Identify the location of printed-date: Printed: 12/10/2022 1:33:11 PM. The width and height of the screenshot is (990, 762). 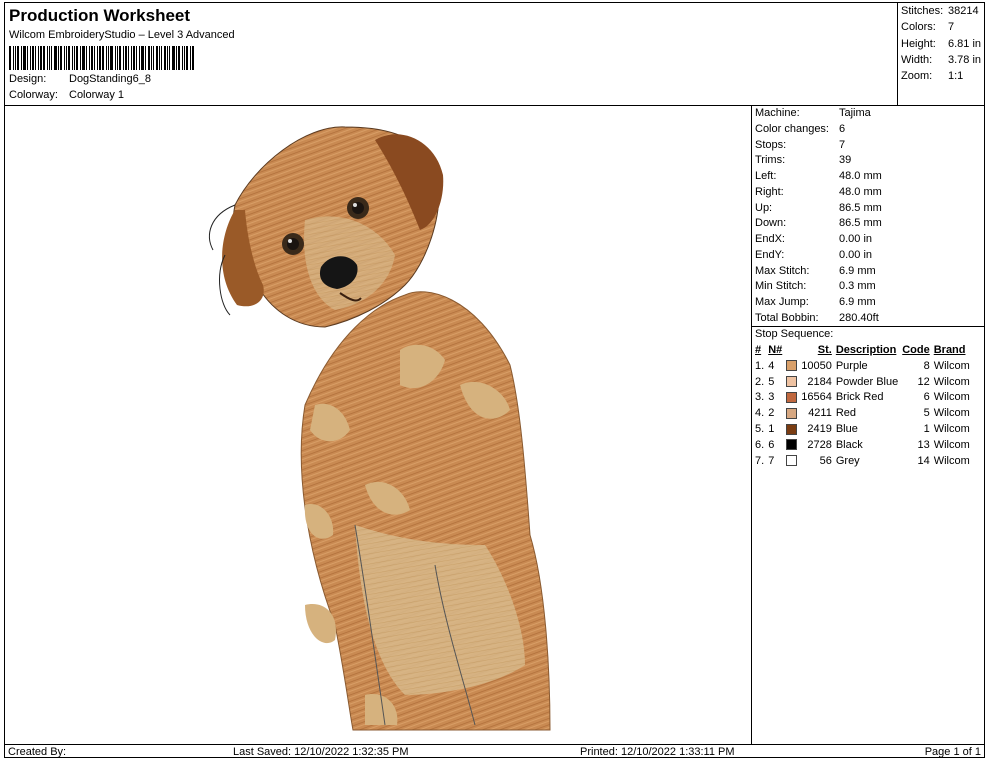
(657, 752).